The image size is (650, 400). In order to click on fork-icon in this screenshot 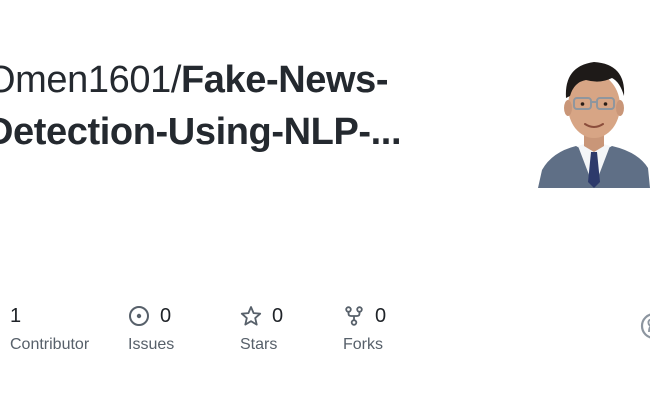, I will do `click(354, 316)`.